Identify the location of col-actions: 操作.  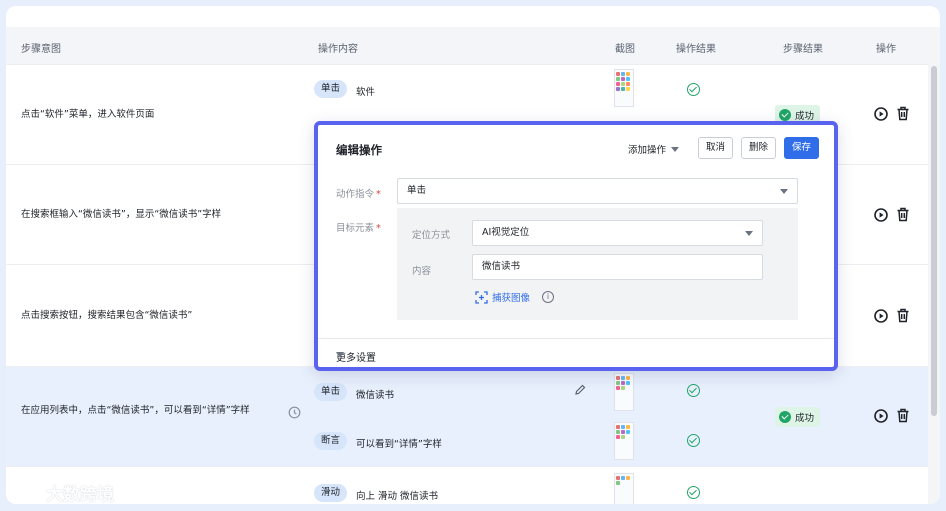
(886, 49).